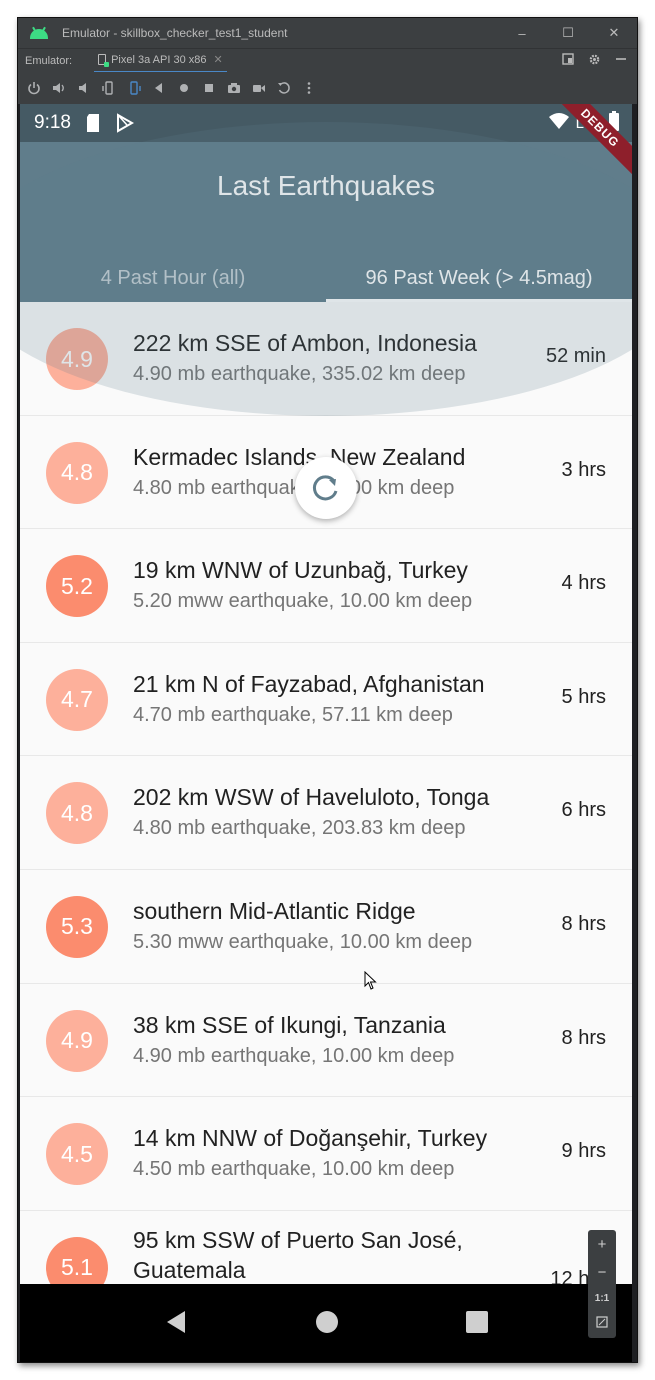 The width and height of the screenshot is (655, 1380). I want to click on emulator-toolbar, so click(327, 88).